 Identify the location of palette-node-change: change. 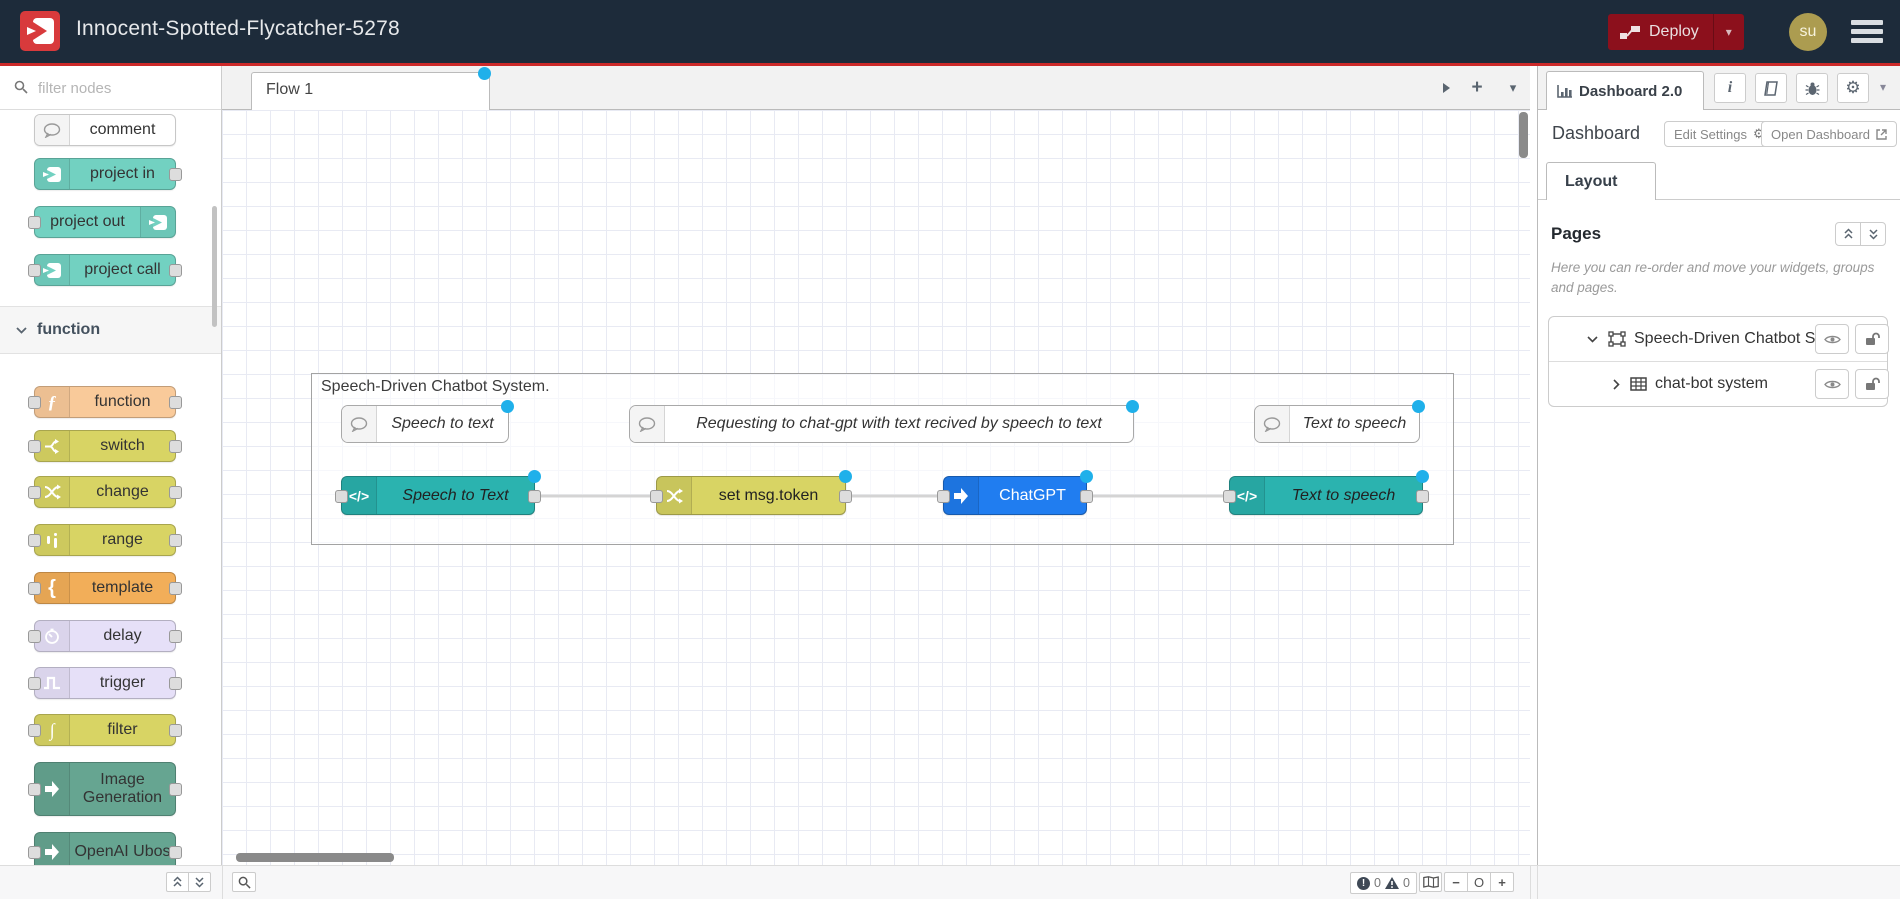
(105, 492).